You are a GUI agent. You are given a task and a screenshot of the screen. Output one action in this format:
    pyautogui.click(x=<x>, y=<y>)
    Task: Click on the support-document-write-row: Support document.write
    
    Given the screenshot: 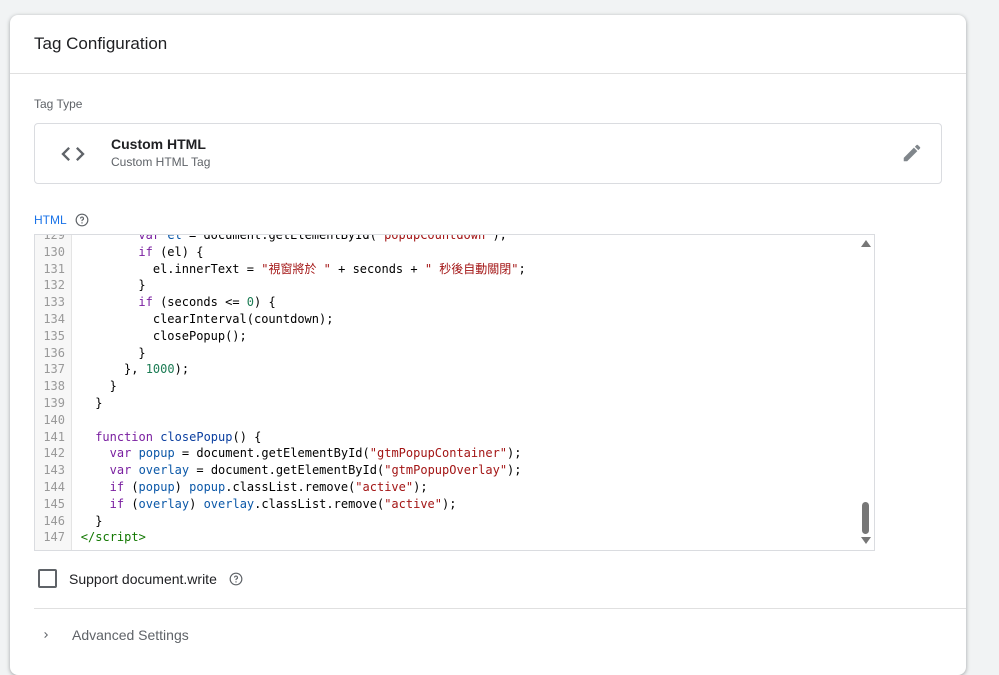 What is the action you would take?
    pyautogui.click(x=140, y=578)
    